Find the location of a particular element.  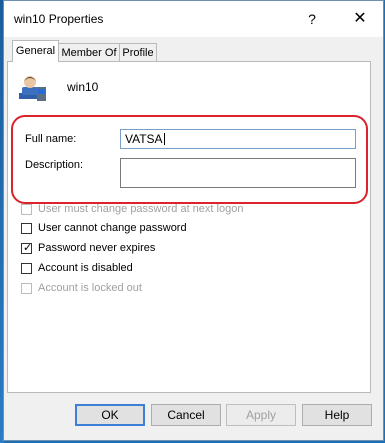

close-button: ✕ is located at coordinates (360, 19).